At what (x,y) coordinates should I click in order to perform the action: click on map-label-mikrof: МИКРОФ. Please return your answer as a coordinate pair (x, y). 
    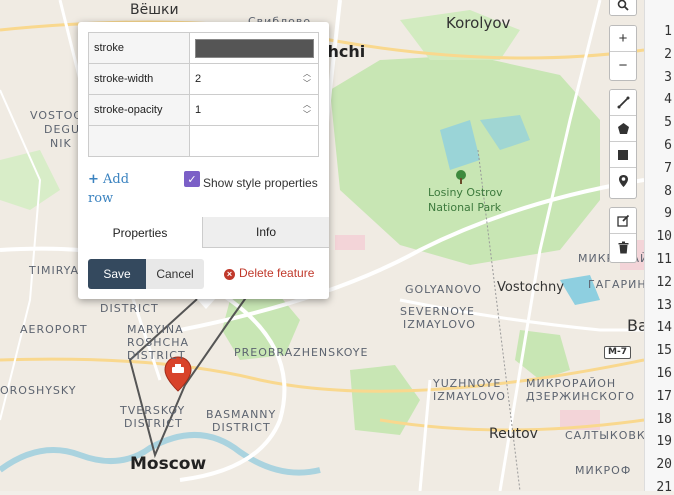
    Looking at the image, I should click on (603, 470).